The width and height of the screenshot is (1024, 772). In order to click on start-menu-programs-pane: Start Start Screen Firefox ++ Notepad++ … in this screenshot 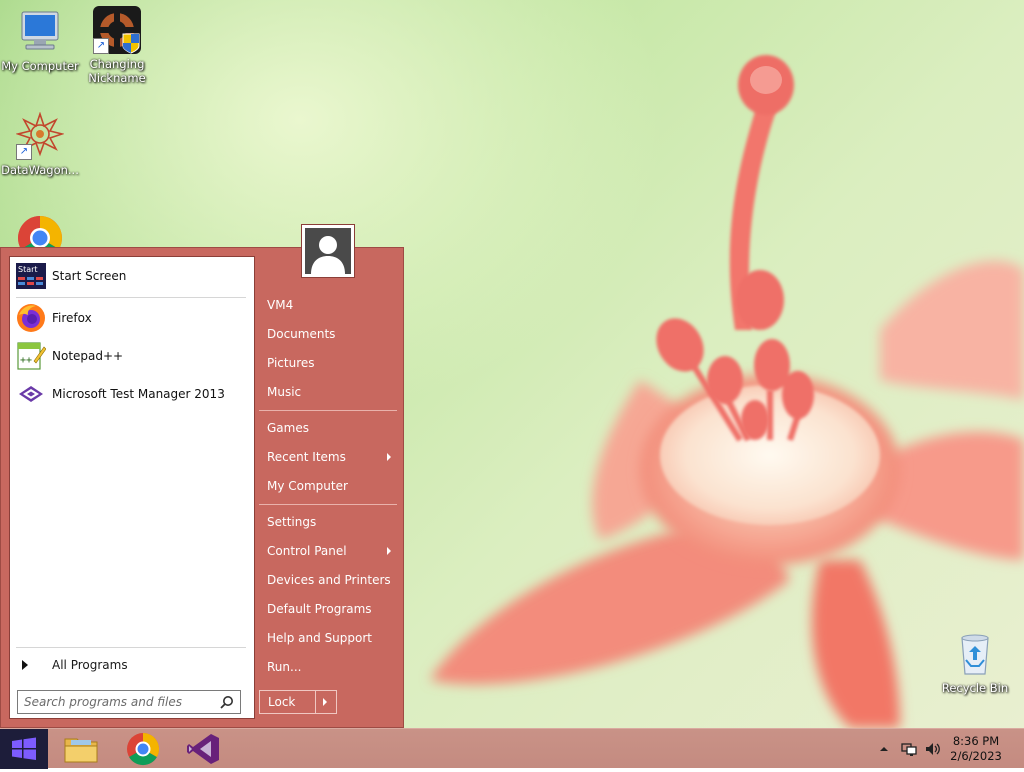, I will do `click(132, 487)`.